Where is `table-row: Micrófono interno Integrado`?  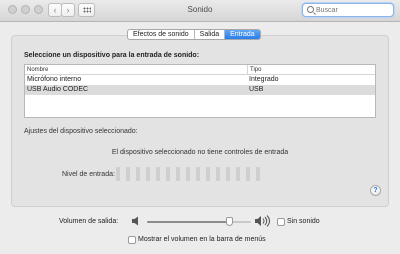
table-row: Micrófono interno Integrado is located at coordinates (200, 80).